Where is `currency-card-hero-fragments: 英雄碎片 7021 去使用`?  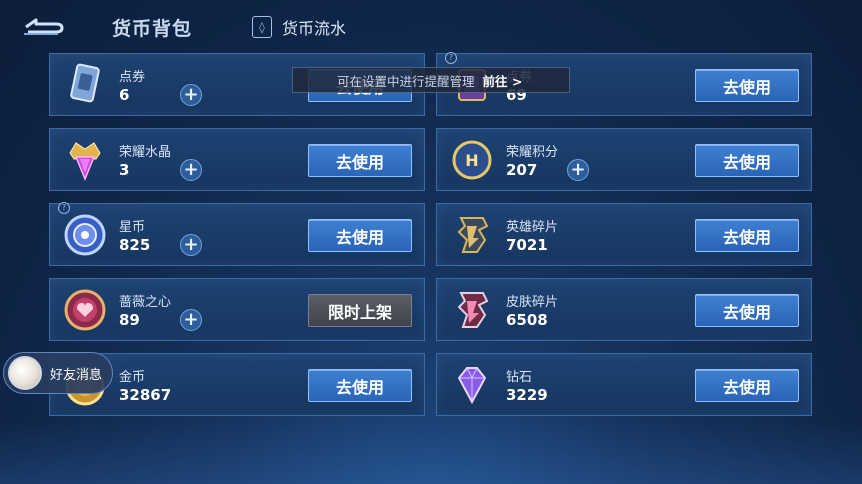
currency-card-hero-fragments: 英雄碎片 7021 去使用 is located at coordinates (624, 234).